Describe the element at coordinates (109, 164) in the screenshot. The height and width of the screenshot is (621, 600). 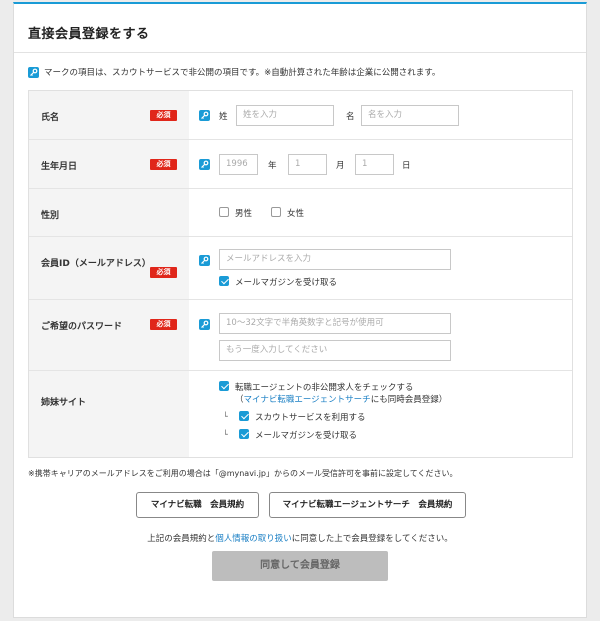
I see `field-label: 生年月日 必須` at that location.